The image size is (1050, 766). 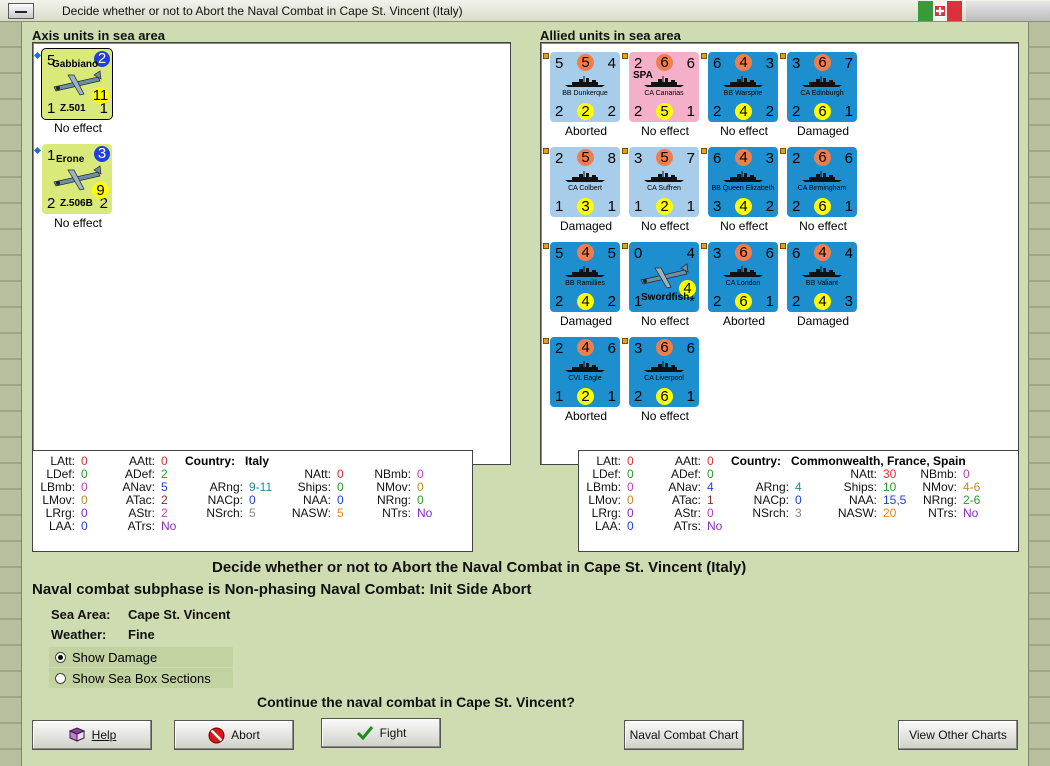 I want to click on stat-value-nbmb: 0, so click(x=966, y=474).